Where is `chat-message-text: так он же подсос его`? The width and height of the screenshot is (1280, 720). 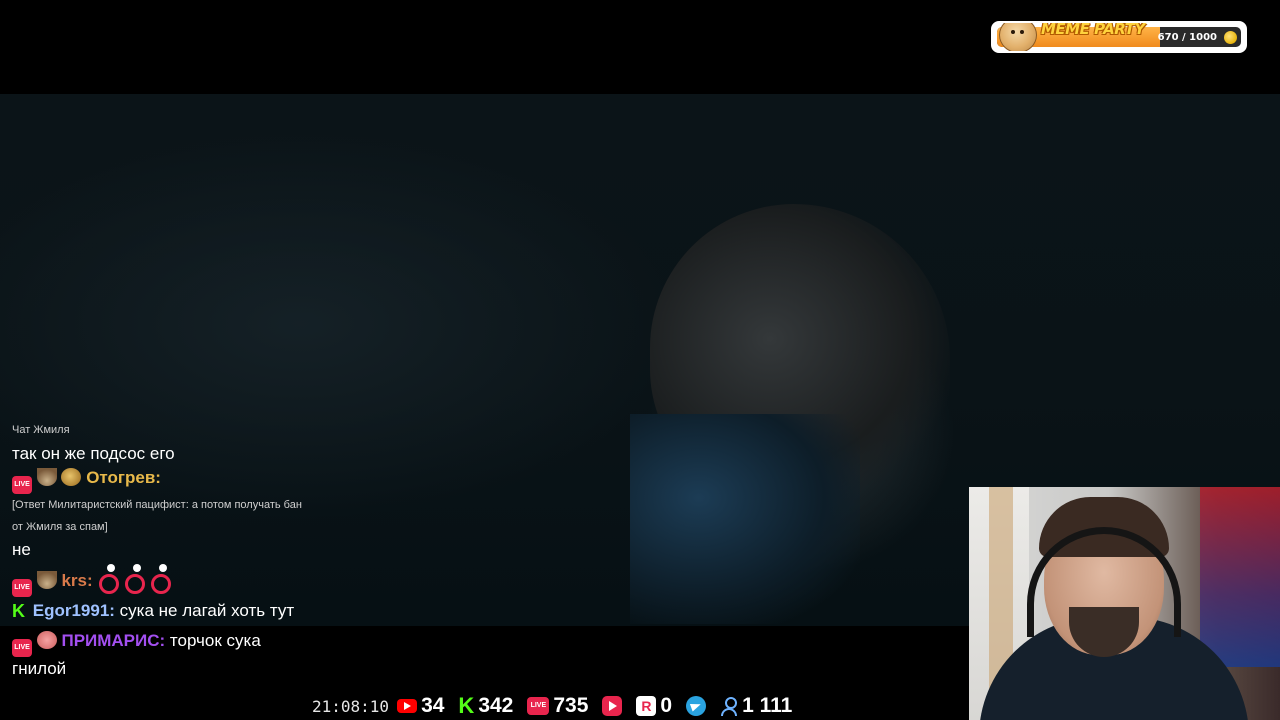
chat-message-text: так он же подсос его is located at coordinates (93, 453).